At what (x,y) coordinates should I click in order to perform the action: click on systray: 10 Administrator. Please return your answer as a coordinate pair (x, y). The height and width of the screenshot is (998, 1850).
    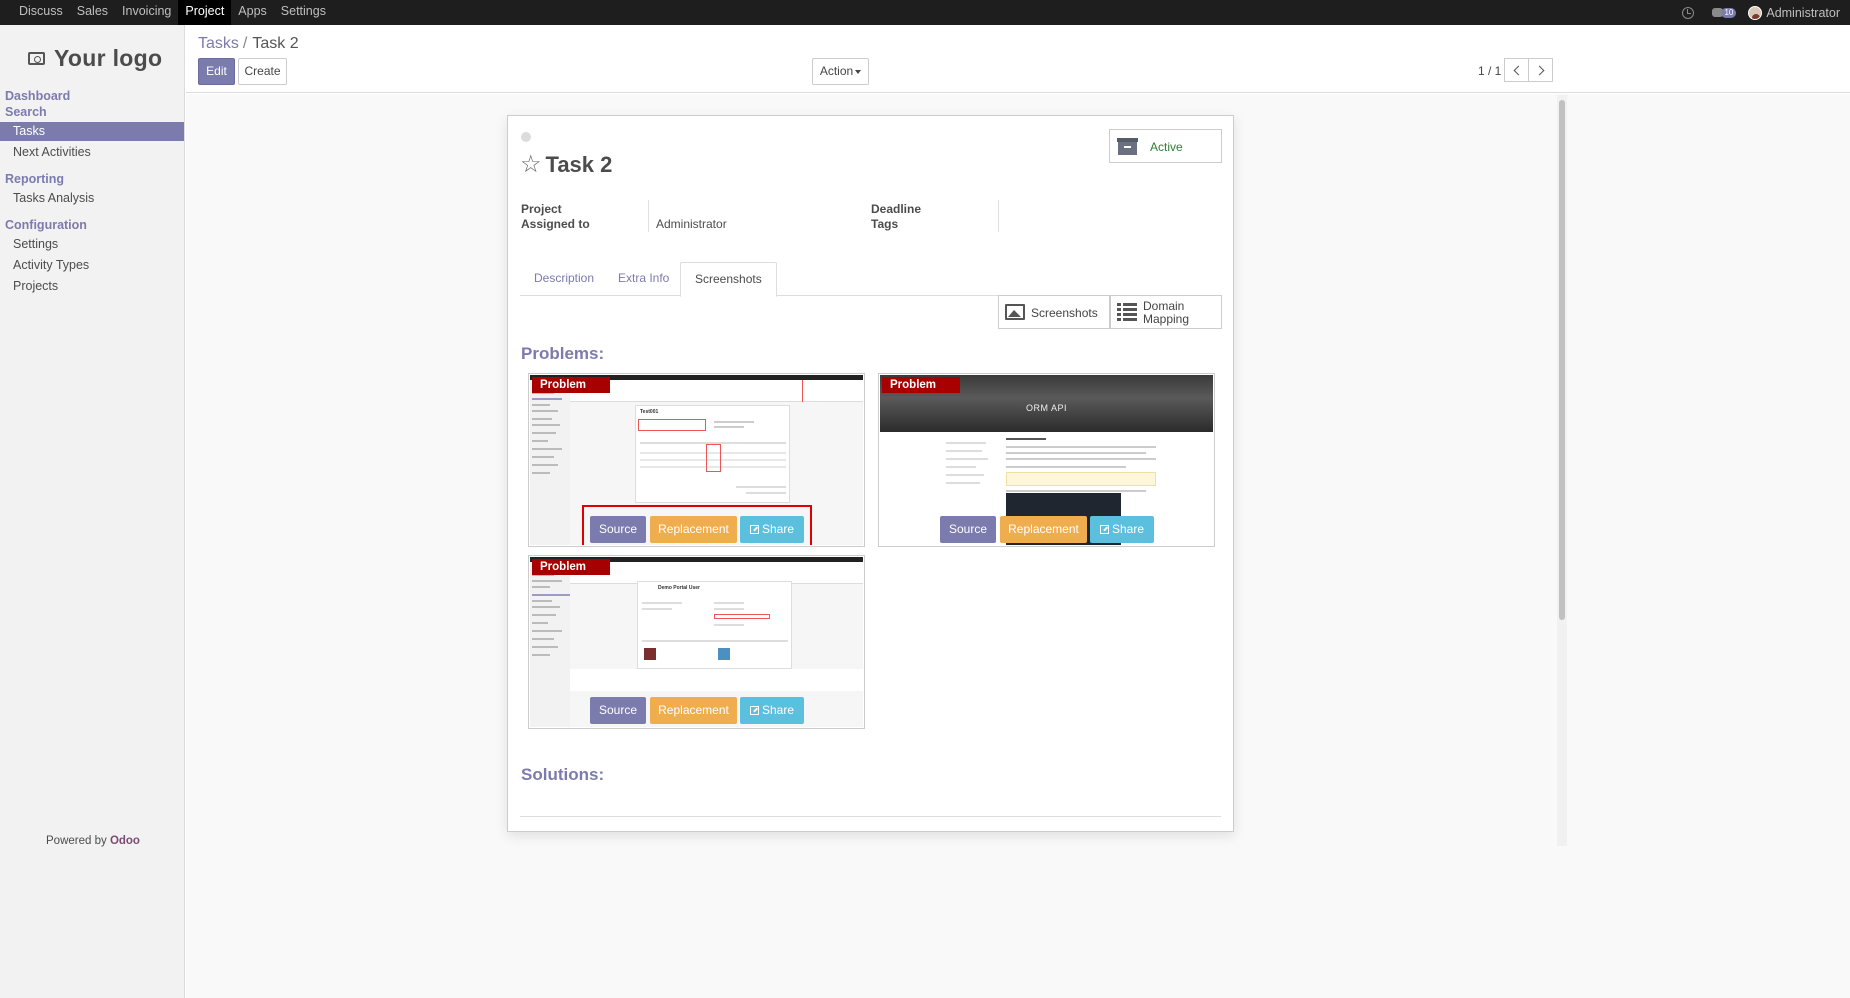
    Looking at the image, I should click on (1766, 12).